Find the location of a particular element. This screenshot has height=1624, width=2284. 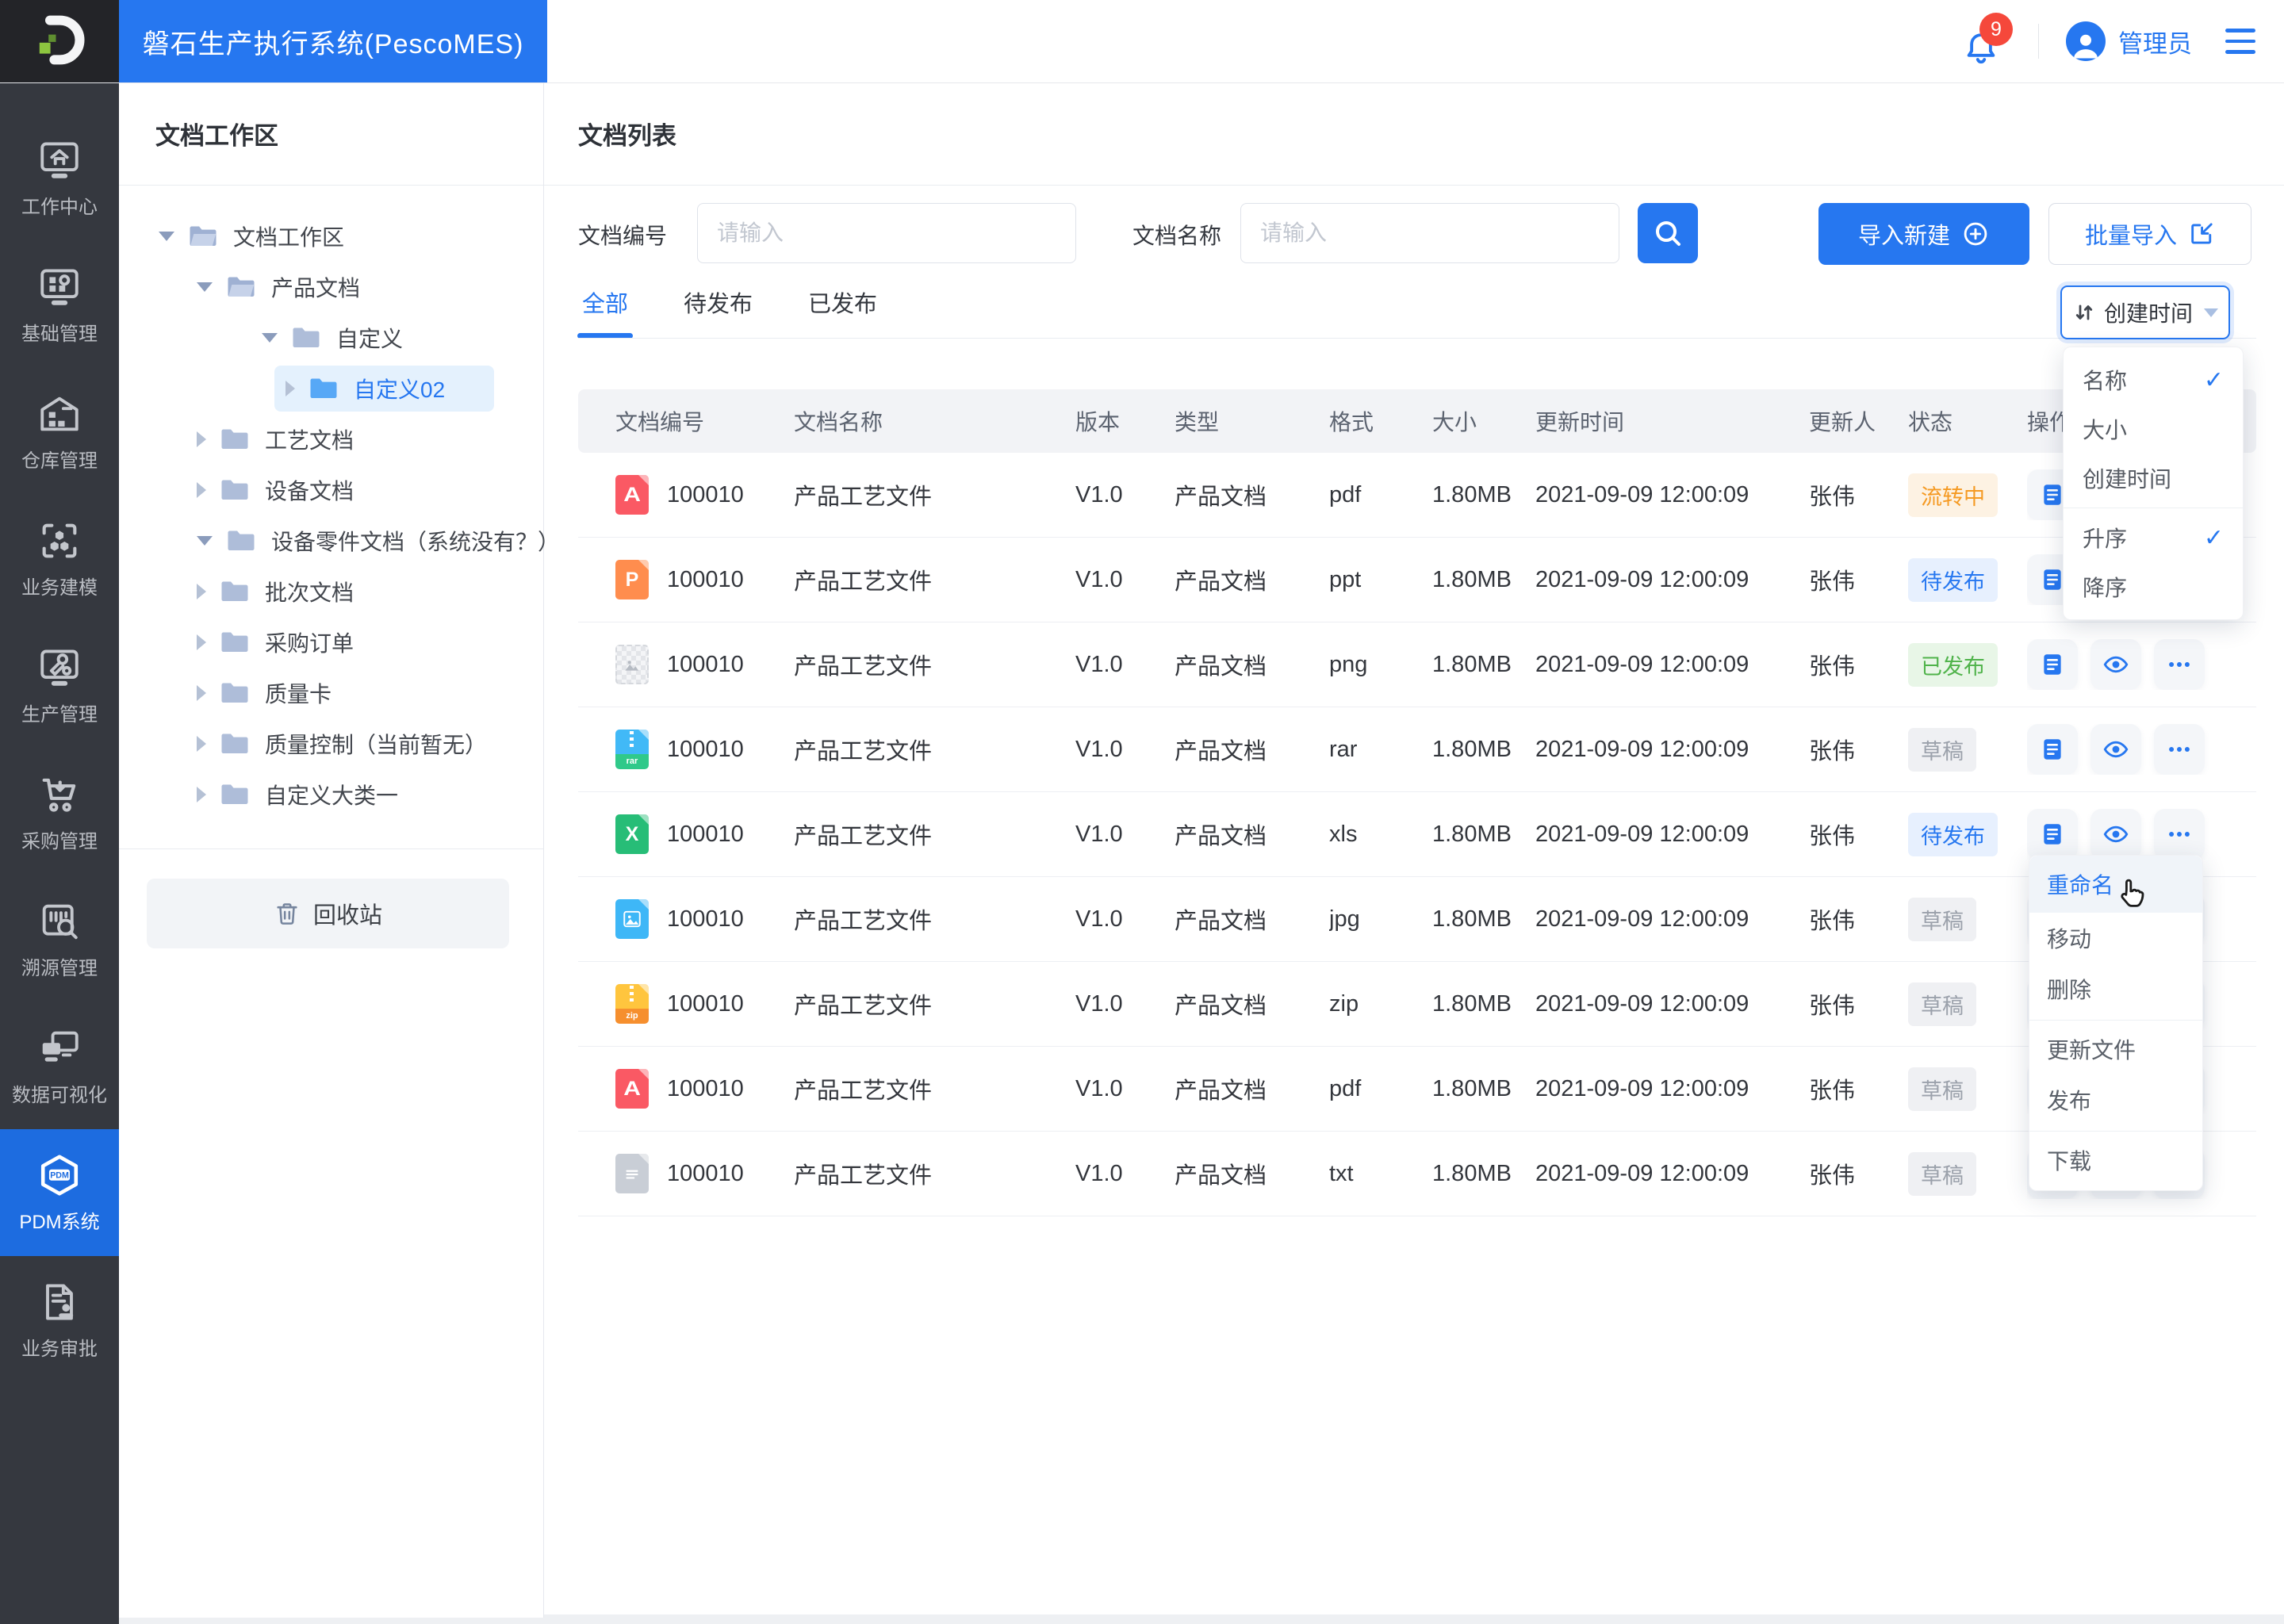

table-header-cell: 状态 is located at coordinates (1967, 421).